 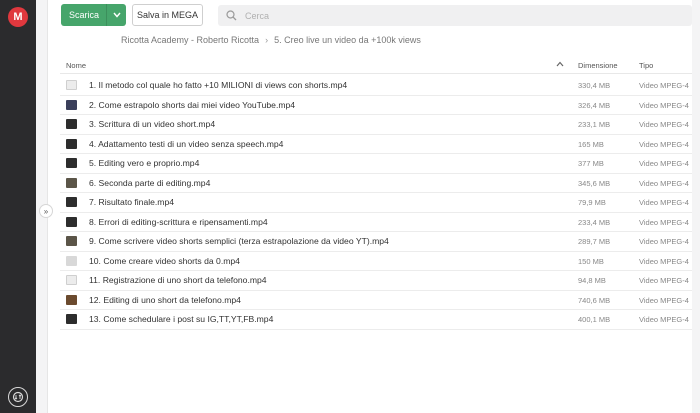 What do you see at coordinates (594, 319) in the screenshot?
I see `file-size: 400,1 MB` at bounding box center [594, 319].